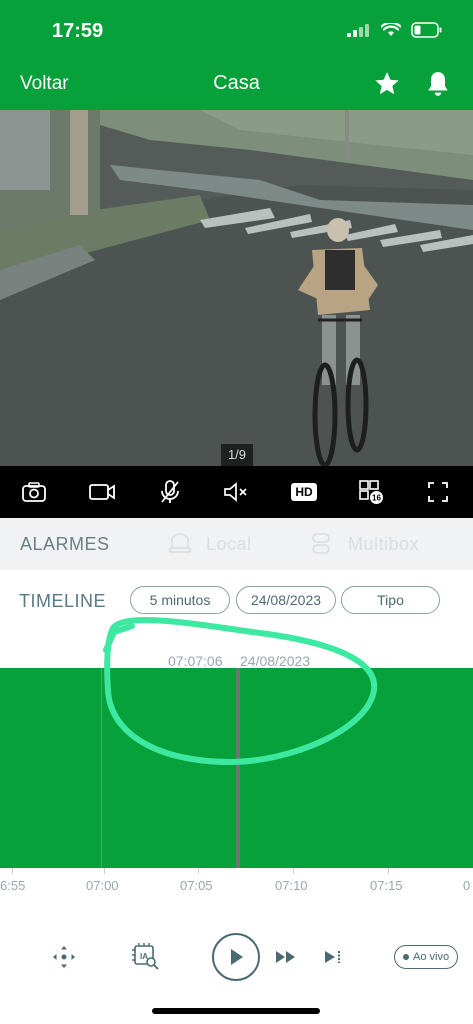 The height and width of the screenshot is (1024, 473). What do you see at coordinates (13, 885) in the screenshot?
I see `axis-label: 6:55` at bounding box center [13, 885].